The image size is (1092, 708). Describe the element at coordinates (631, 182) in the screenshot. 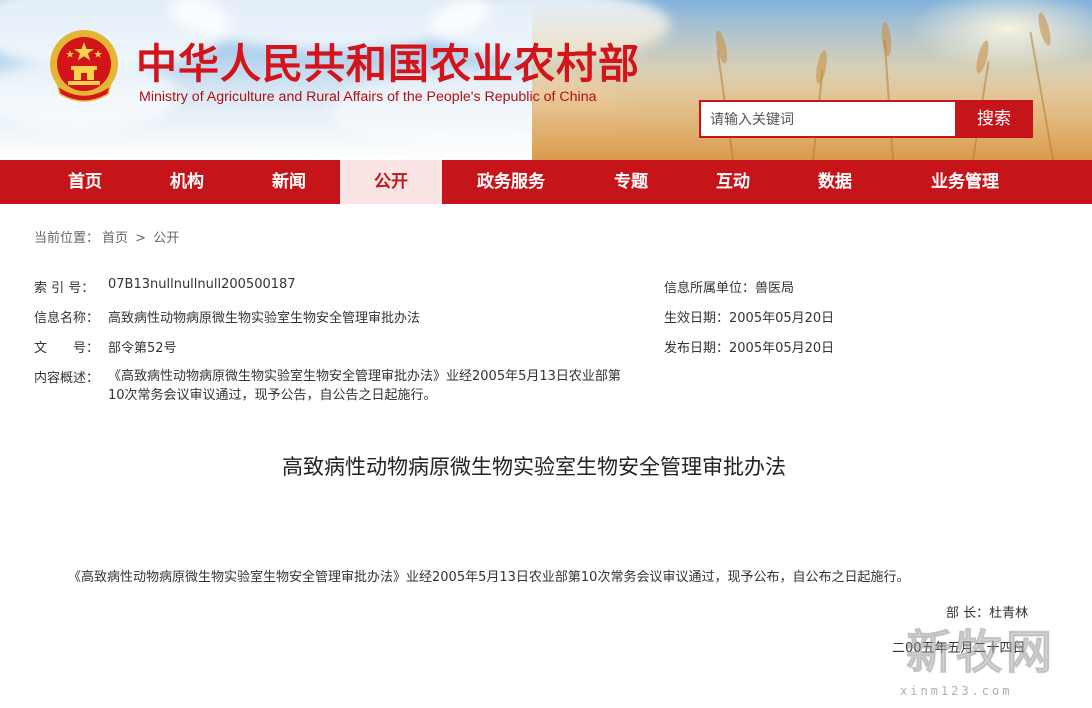

I see `nav-item-topics: 专题` at that location.